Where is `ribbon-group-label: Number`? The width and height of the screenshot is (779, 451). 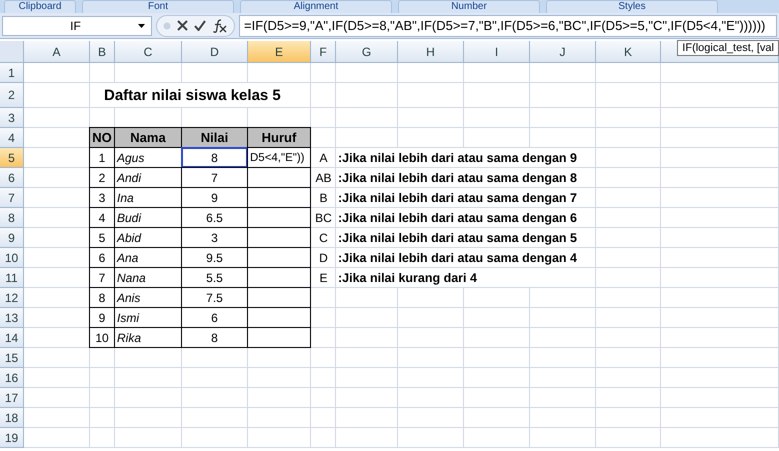
ribbon-group-label: Number is located at coordinates (469, 6).